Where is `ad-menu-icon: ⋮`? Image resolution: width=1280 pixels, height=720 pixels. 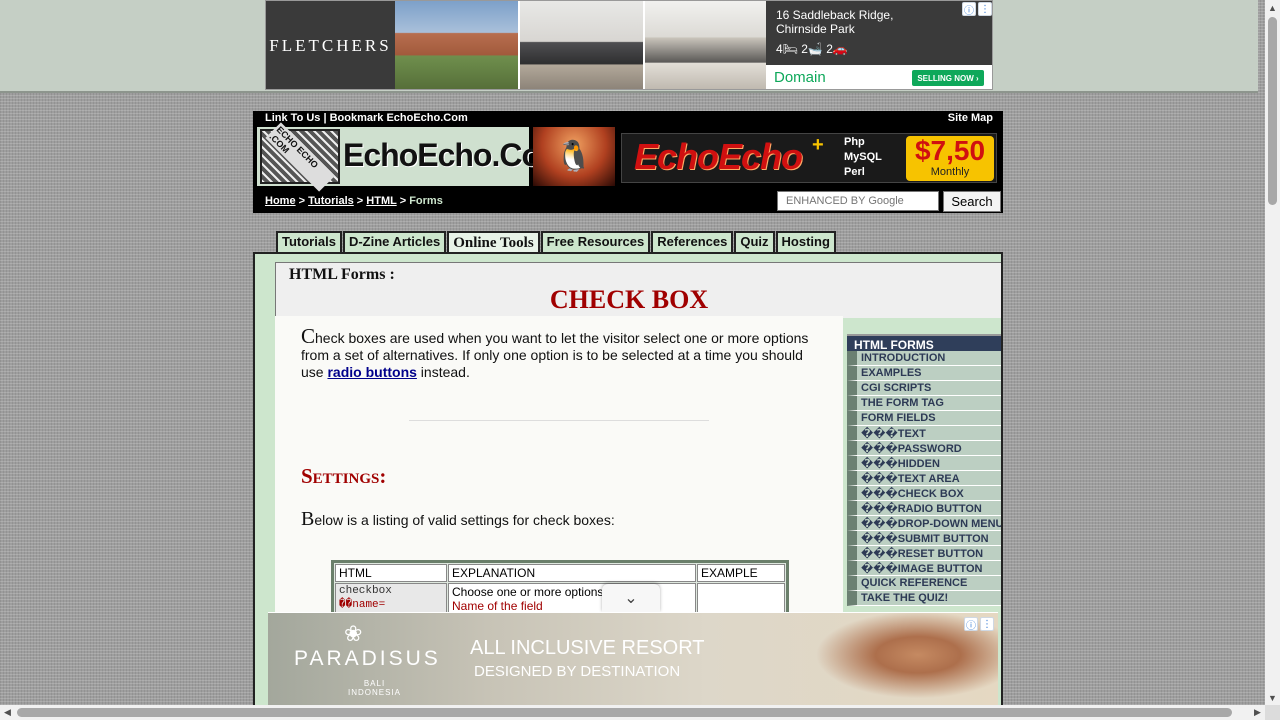
ad-menu-icon: ⋮ is located at coordinates (985, 9).